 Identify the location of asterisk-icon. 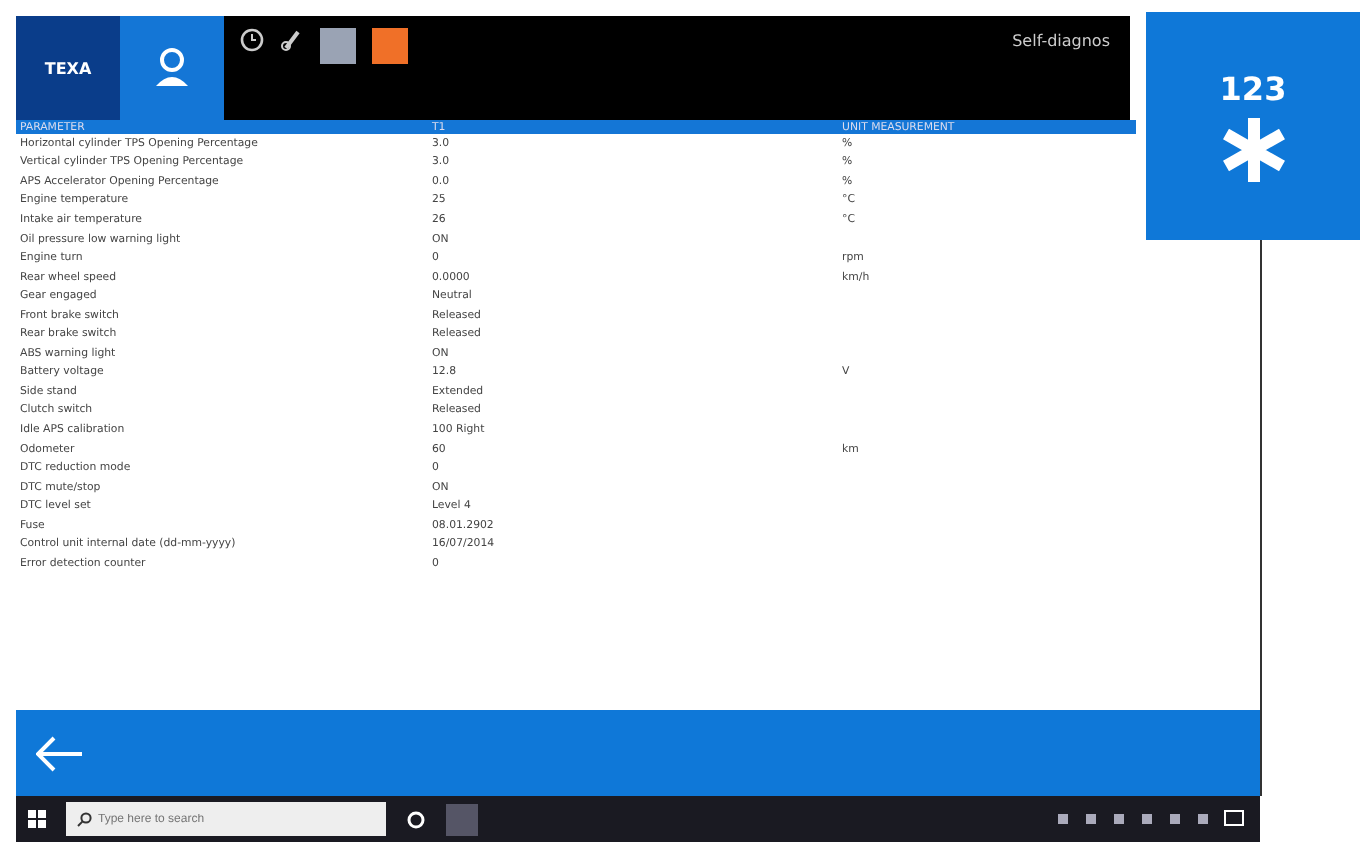
(1253, 149).